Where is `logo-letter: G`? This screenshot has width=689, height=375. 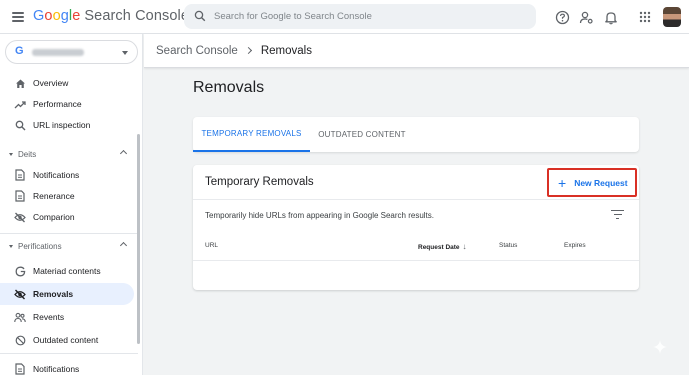
logo-letter: G is located at coordinates (39, 16).